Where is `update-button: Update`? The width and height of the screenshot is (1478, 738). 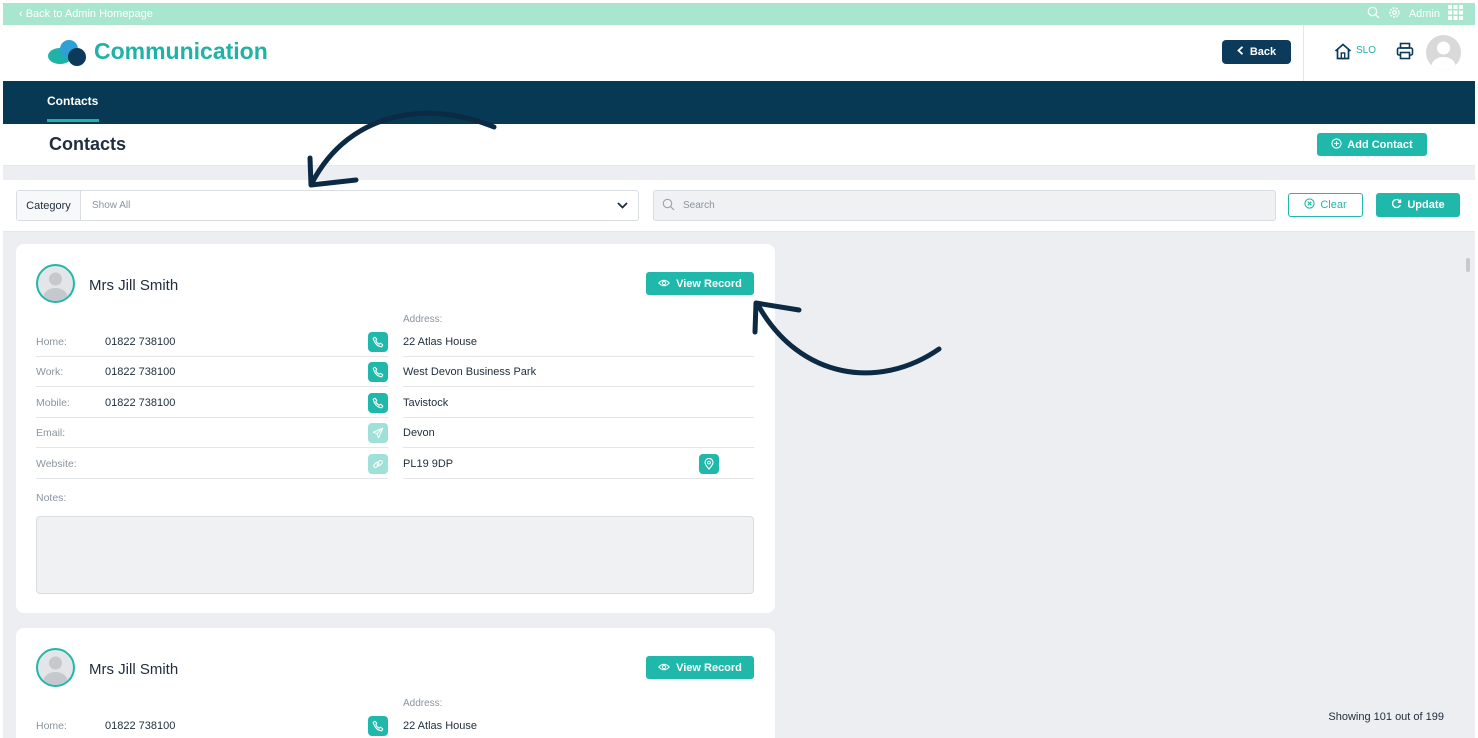 update-button: Update is located at coordinates (1418, 205).